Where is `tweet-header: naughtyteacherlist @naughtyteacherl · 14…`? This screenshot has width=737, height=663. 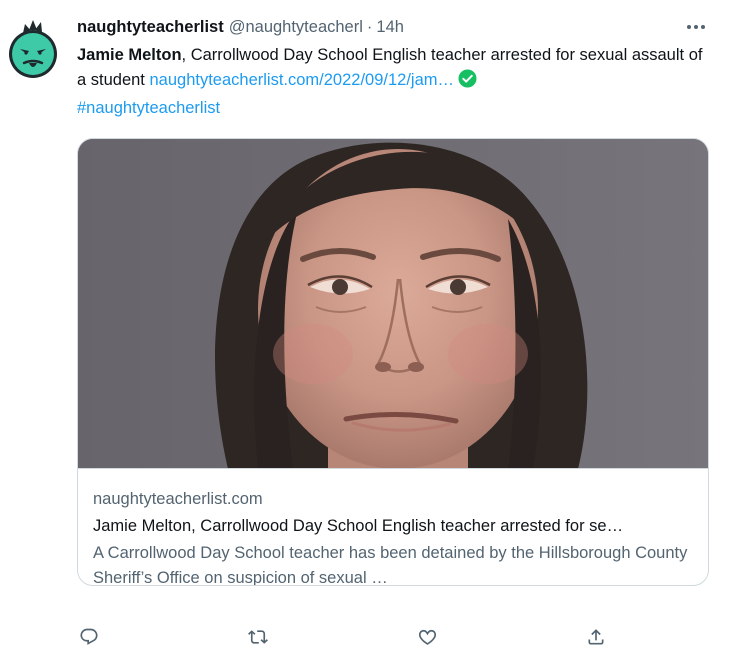 tweet-header: naughtyteacherlist @naughtyteacherl · 14… is located at coordinates (393, 27).